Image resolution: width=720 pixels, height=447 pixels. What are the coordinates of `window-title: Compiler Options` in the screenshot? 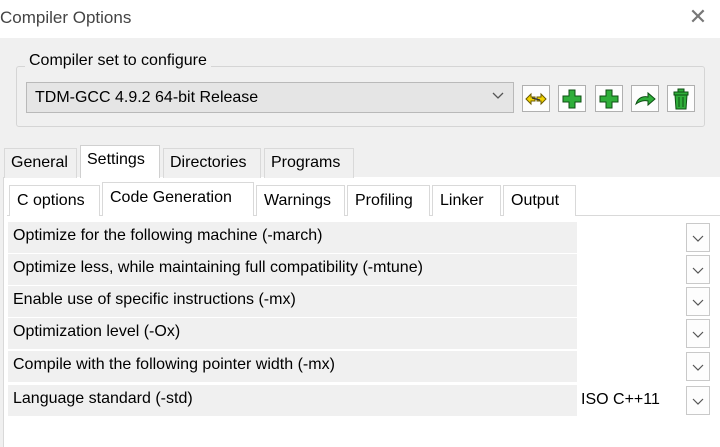 It's located at (66, 17).